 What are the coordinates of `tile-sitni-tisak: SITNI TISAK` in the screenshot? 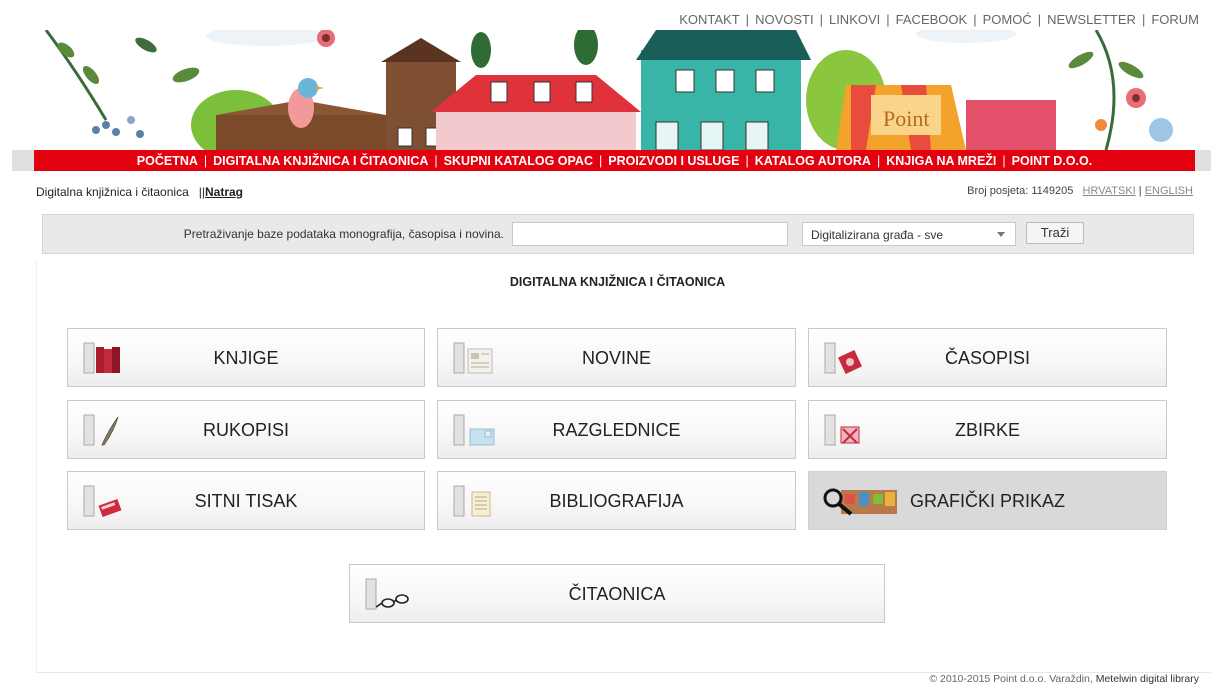 It's located at (246, 500).